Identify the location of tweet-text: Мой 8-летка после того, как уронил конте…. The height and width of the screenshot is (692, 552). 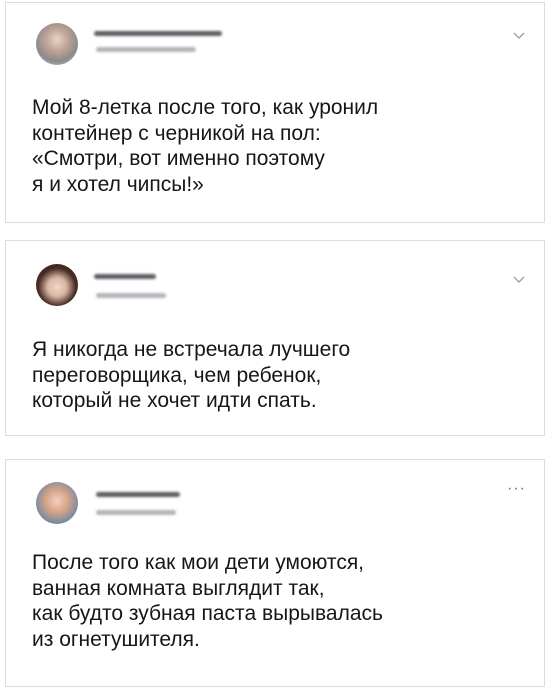
(205, 146).